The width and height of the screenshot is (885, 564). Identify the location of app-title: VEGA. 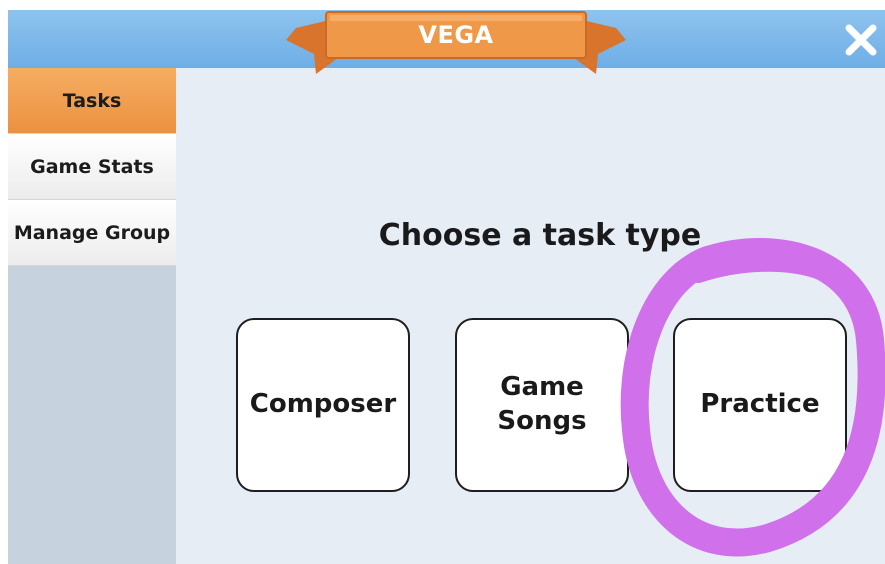
(456, 35).